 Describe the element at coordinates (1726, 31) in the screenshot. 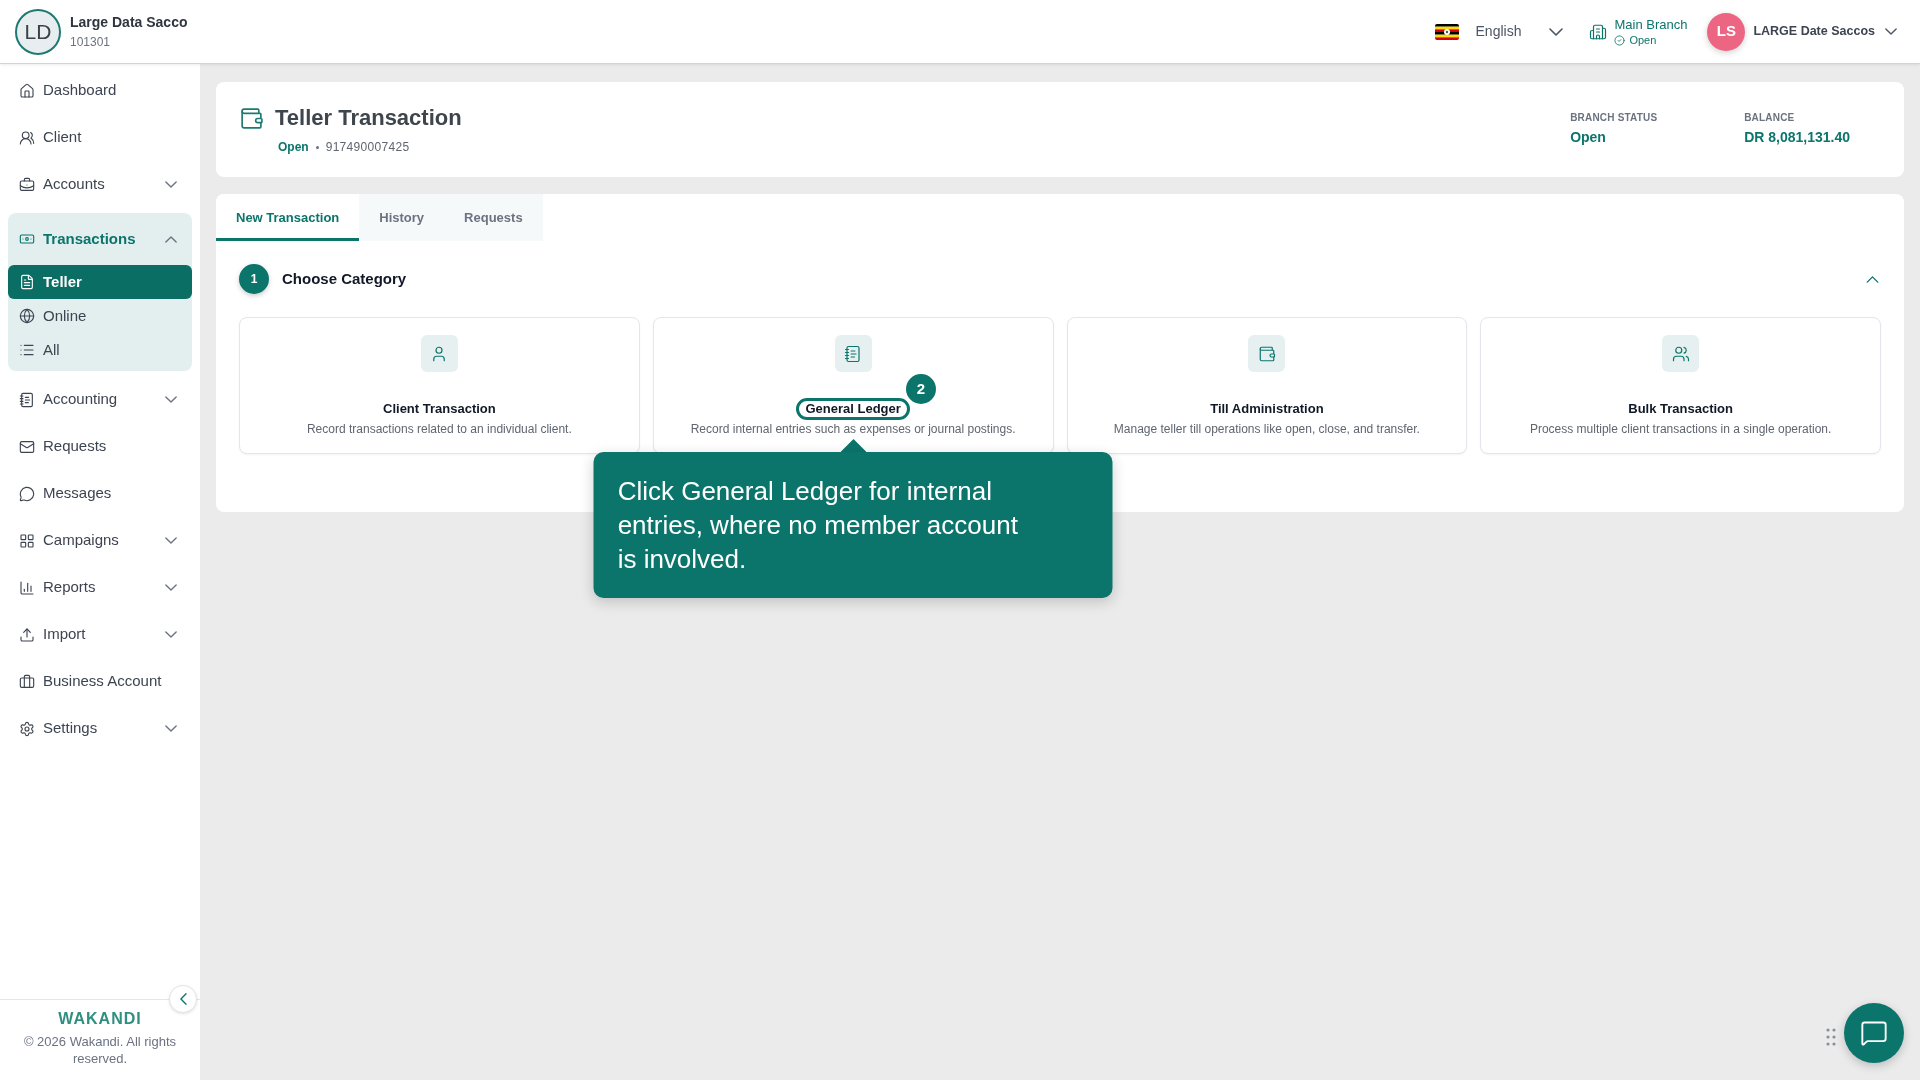

I see `user-avatar: LS` at that location.